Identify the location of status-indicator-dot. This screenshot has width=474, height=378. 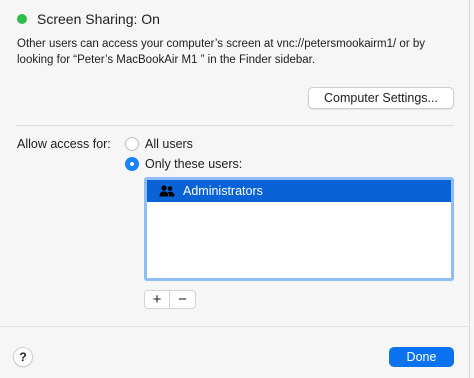
(22, 19).